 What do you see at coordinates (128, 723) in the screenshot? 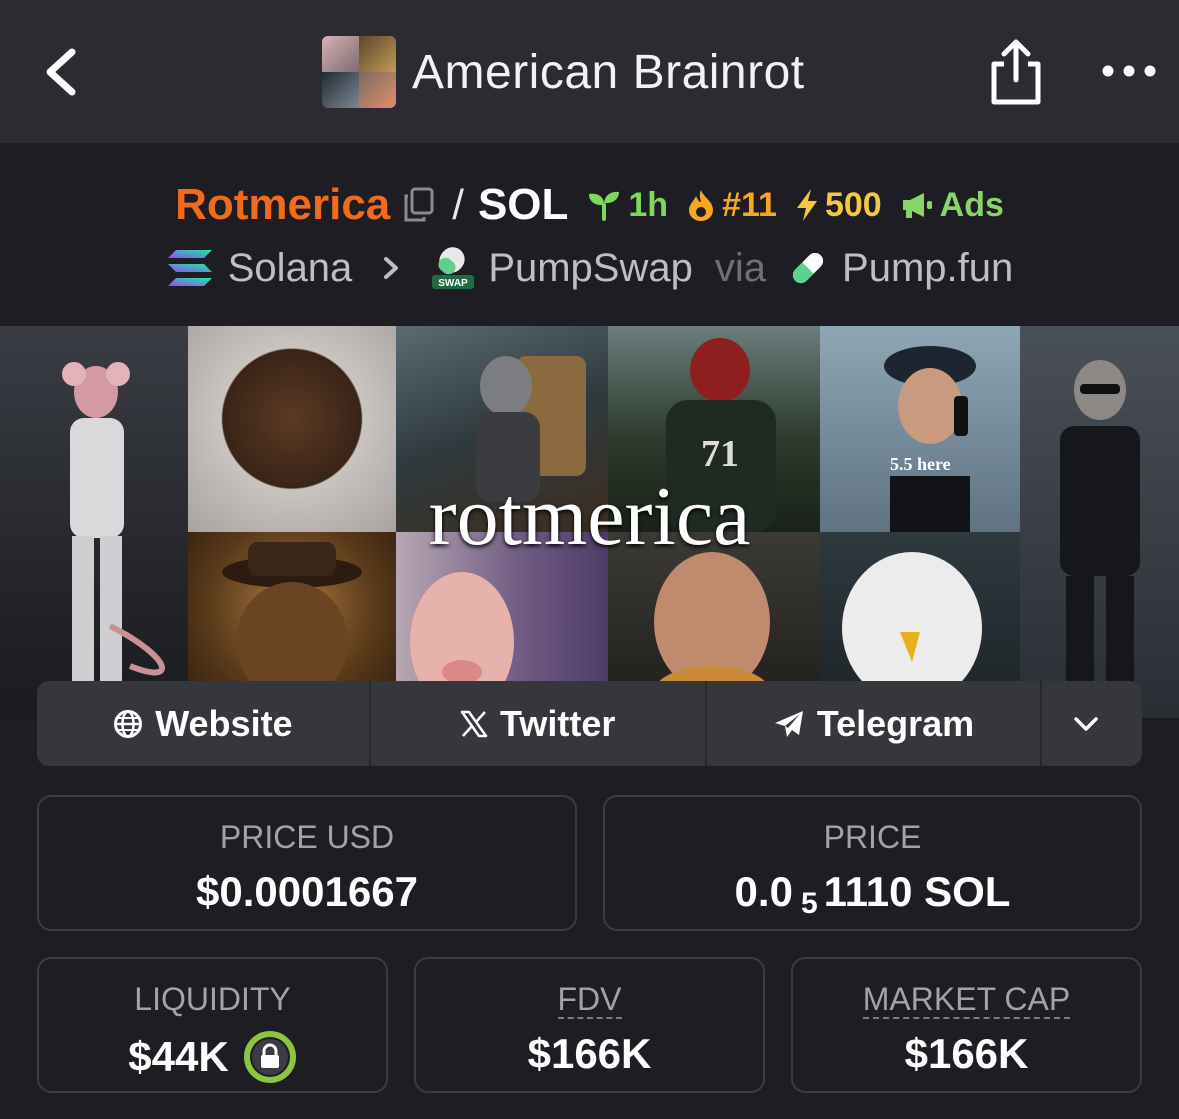
I see `globe-icon` at bounding box center [128, 723].